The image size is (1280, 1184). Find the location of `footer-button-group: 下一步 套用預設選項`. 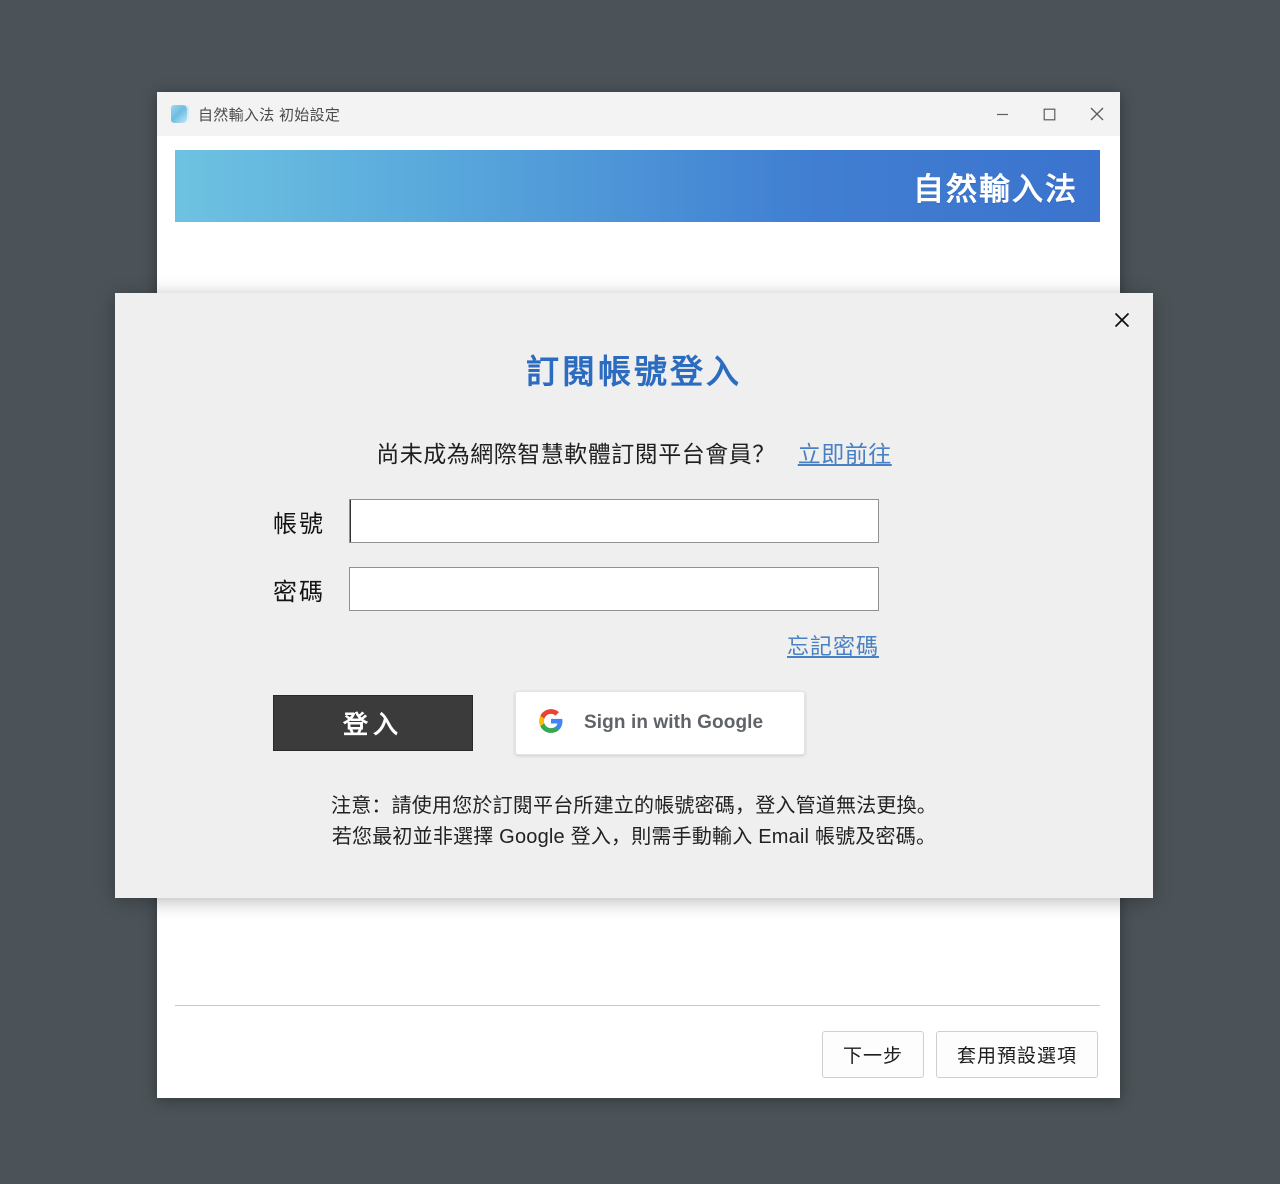

footer-button-group: 下一步 套用預設選項 is located at coordinates (959, 1054).